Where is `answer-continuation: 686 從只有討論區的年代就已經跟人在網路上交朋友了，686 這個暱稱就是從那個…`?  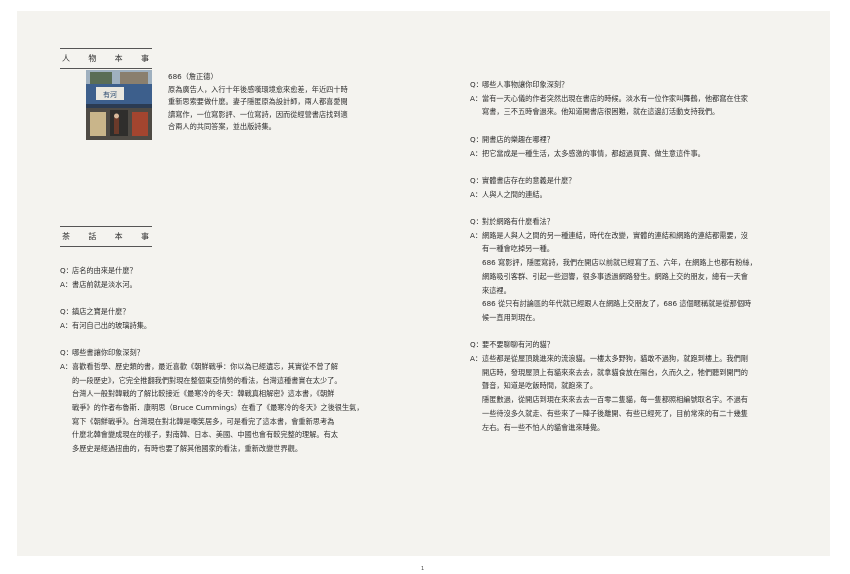
answer-continuation: 686 從只有討論區的年代就已經跟人在網路上交朋友了，686 這個暱稱就是從那個… is located at coordinates (617, 304).